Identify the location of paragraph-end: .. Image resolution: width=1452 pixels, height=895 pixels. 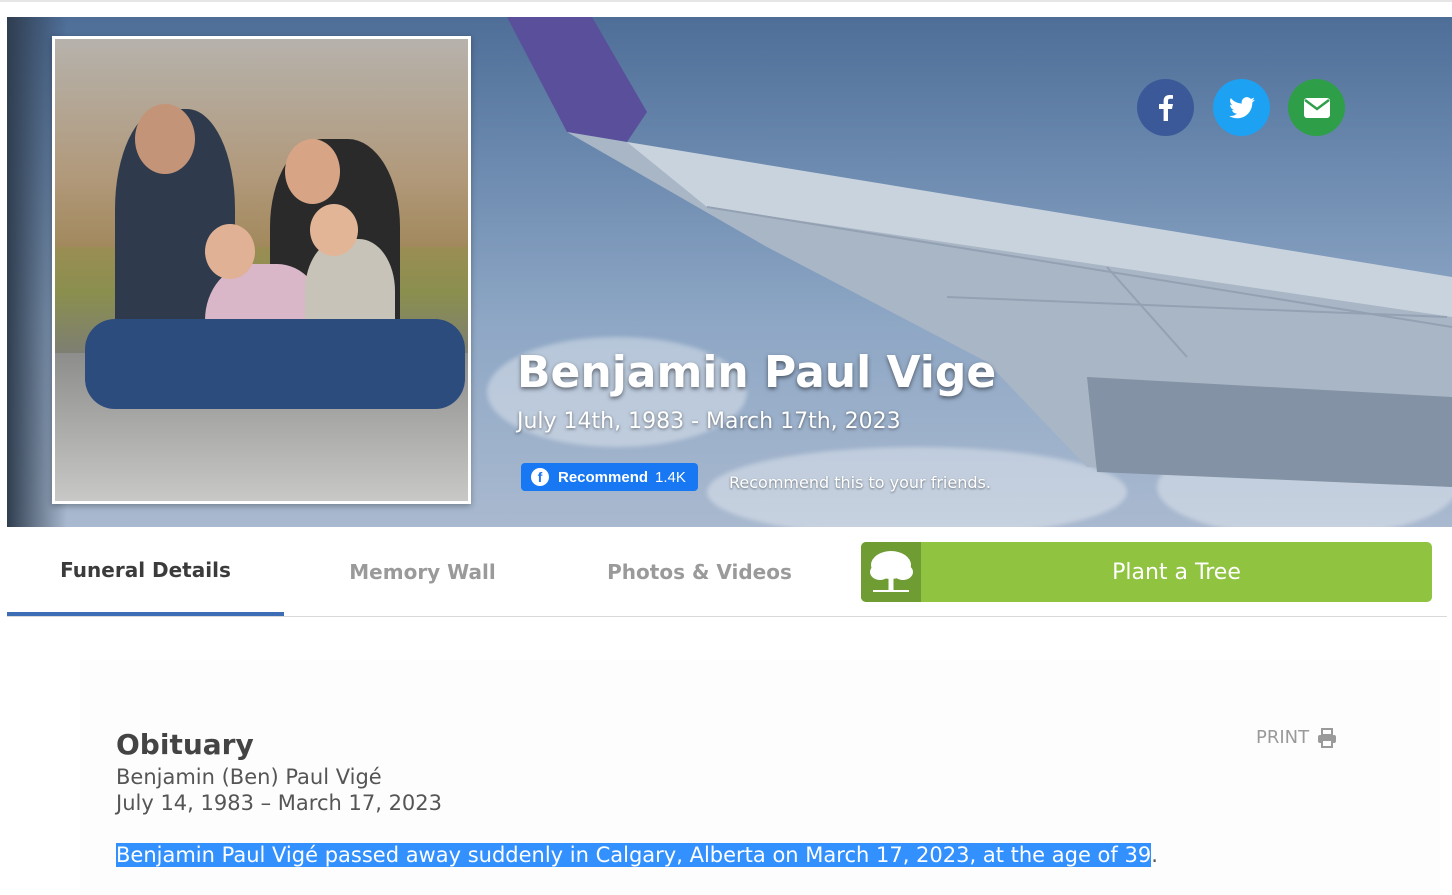
(1154, 855).